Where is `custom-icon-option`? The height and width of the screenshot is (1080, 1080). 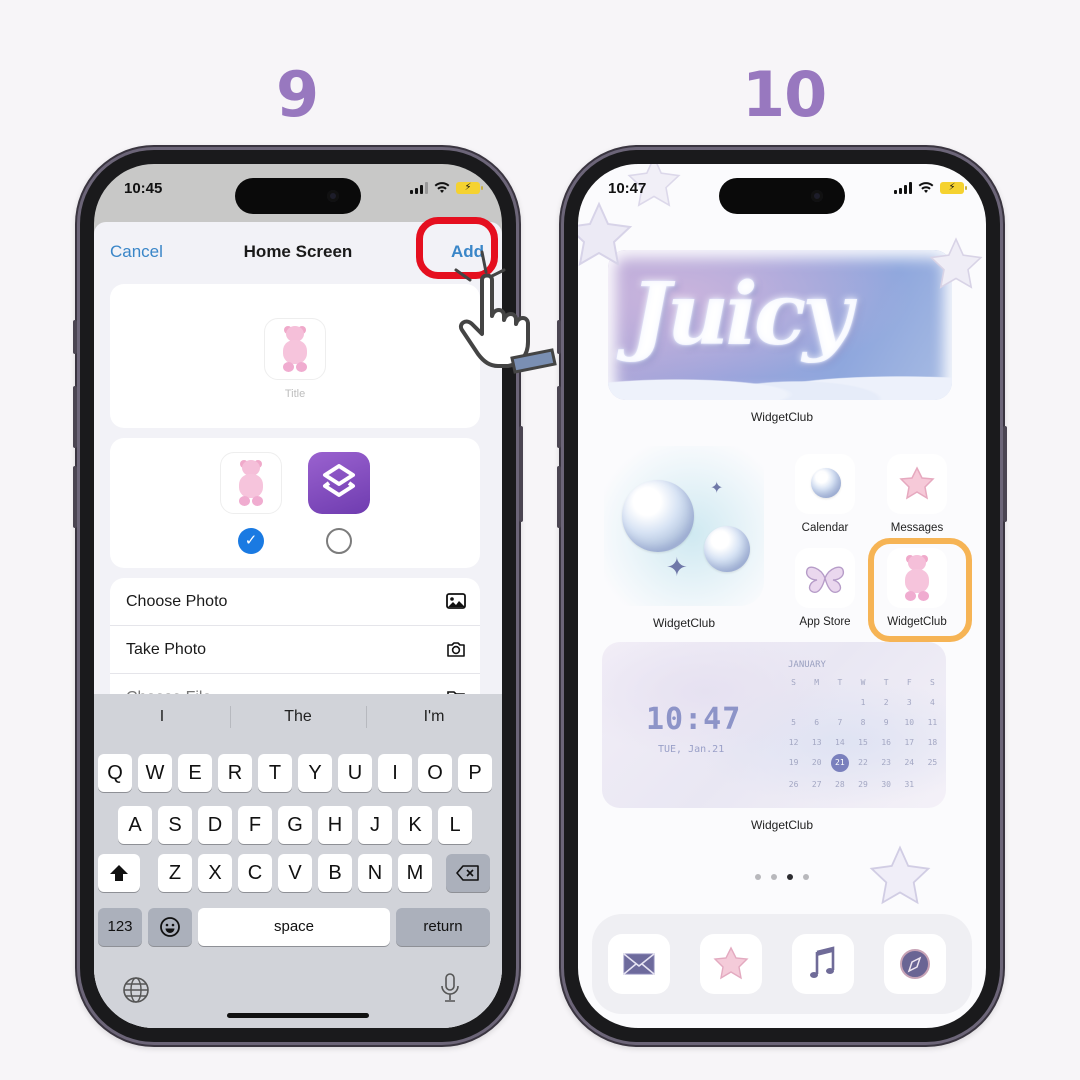 custom-icon-option is located at coordinates (251, 483).